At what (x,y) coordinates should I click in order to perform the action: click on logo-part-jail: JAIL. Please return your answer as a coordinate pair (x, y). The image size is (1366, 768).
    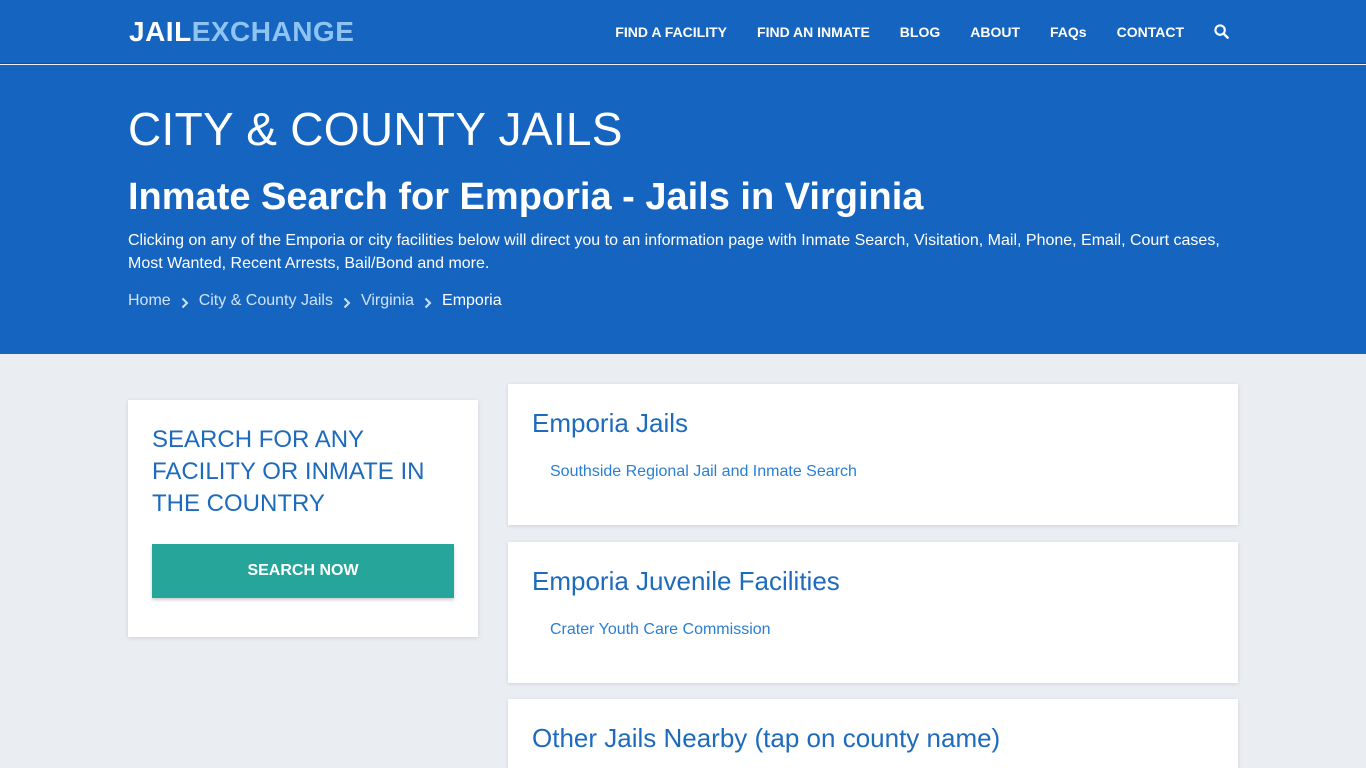
    Looking at the image, I should click on (160, 31).